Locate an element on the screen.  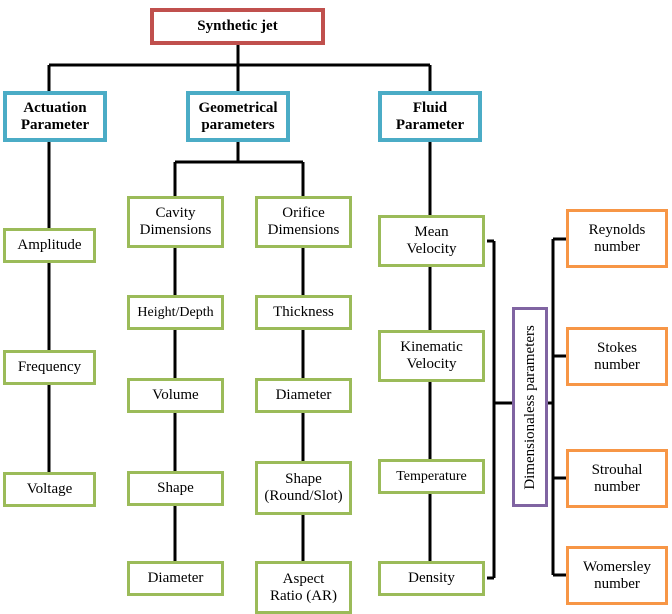
node-fluid-parameter: Fluid Parameter is located at coordinates (430, 116).